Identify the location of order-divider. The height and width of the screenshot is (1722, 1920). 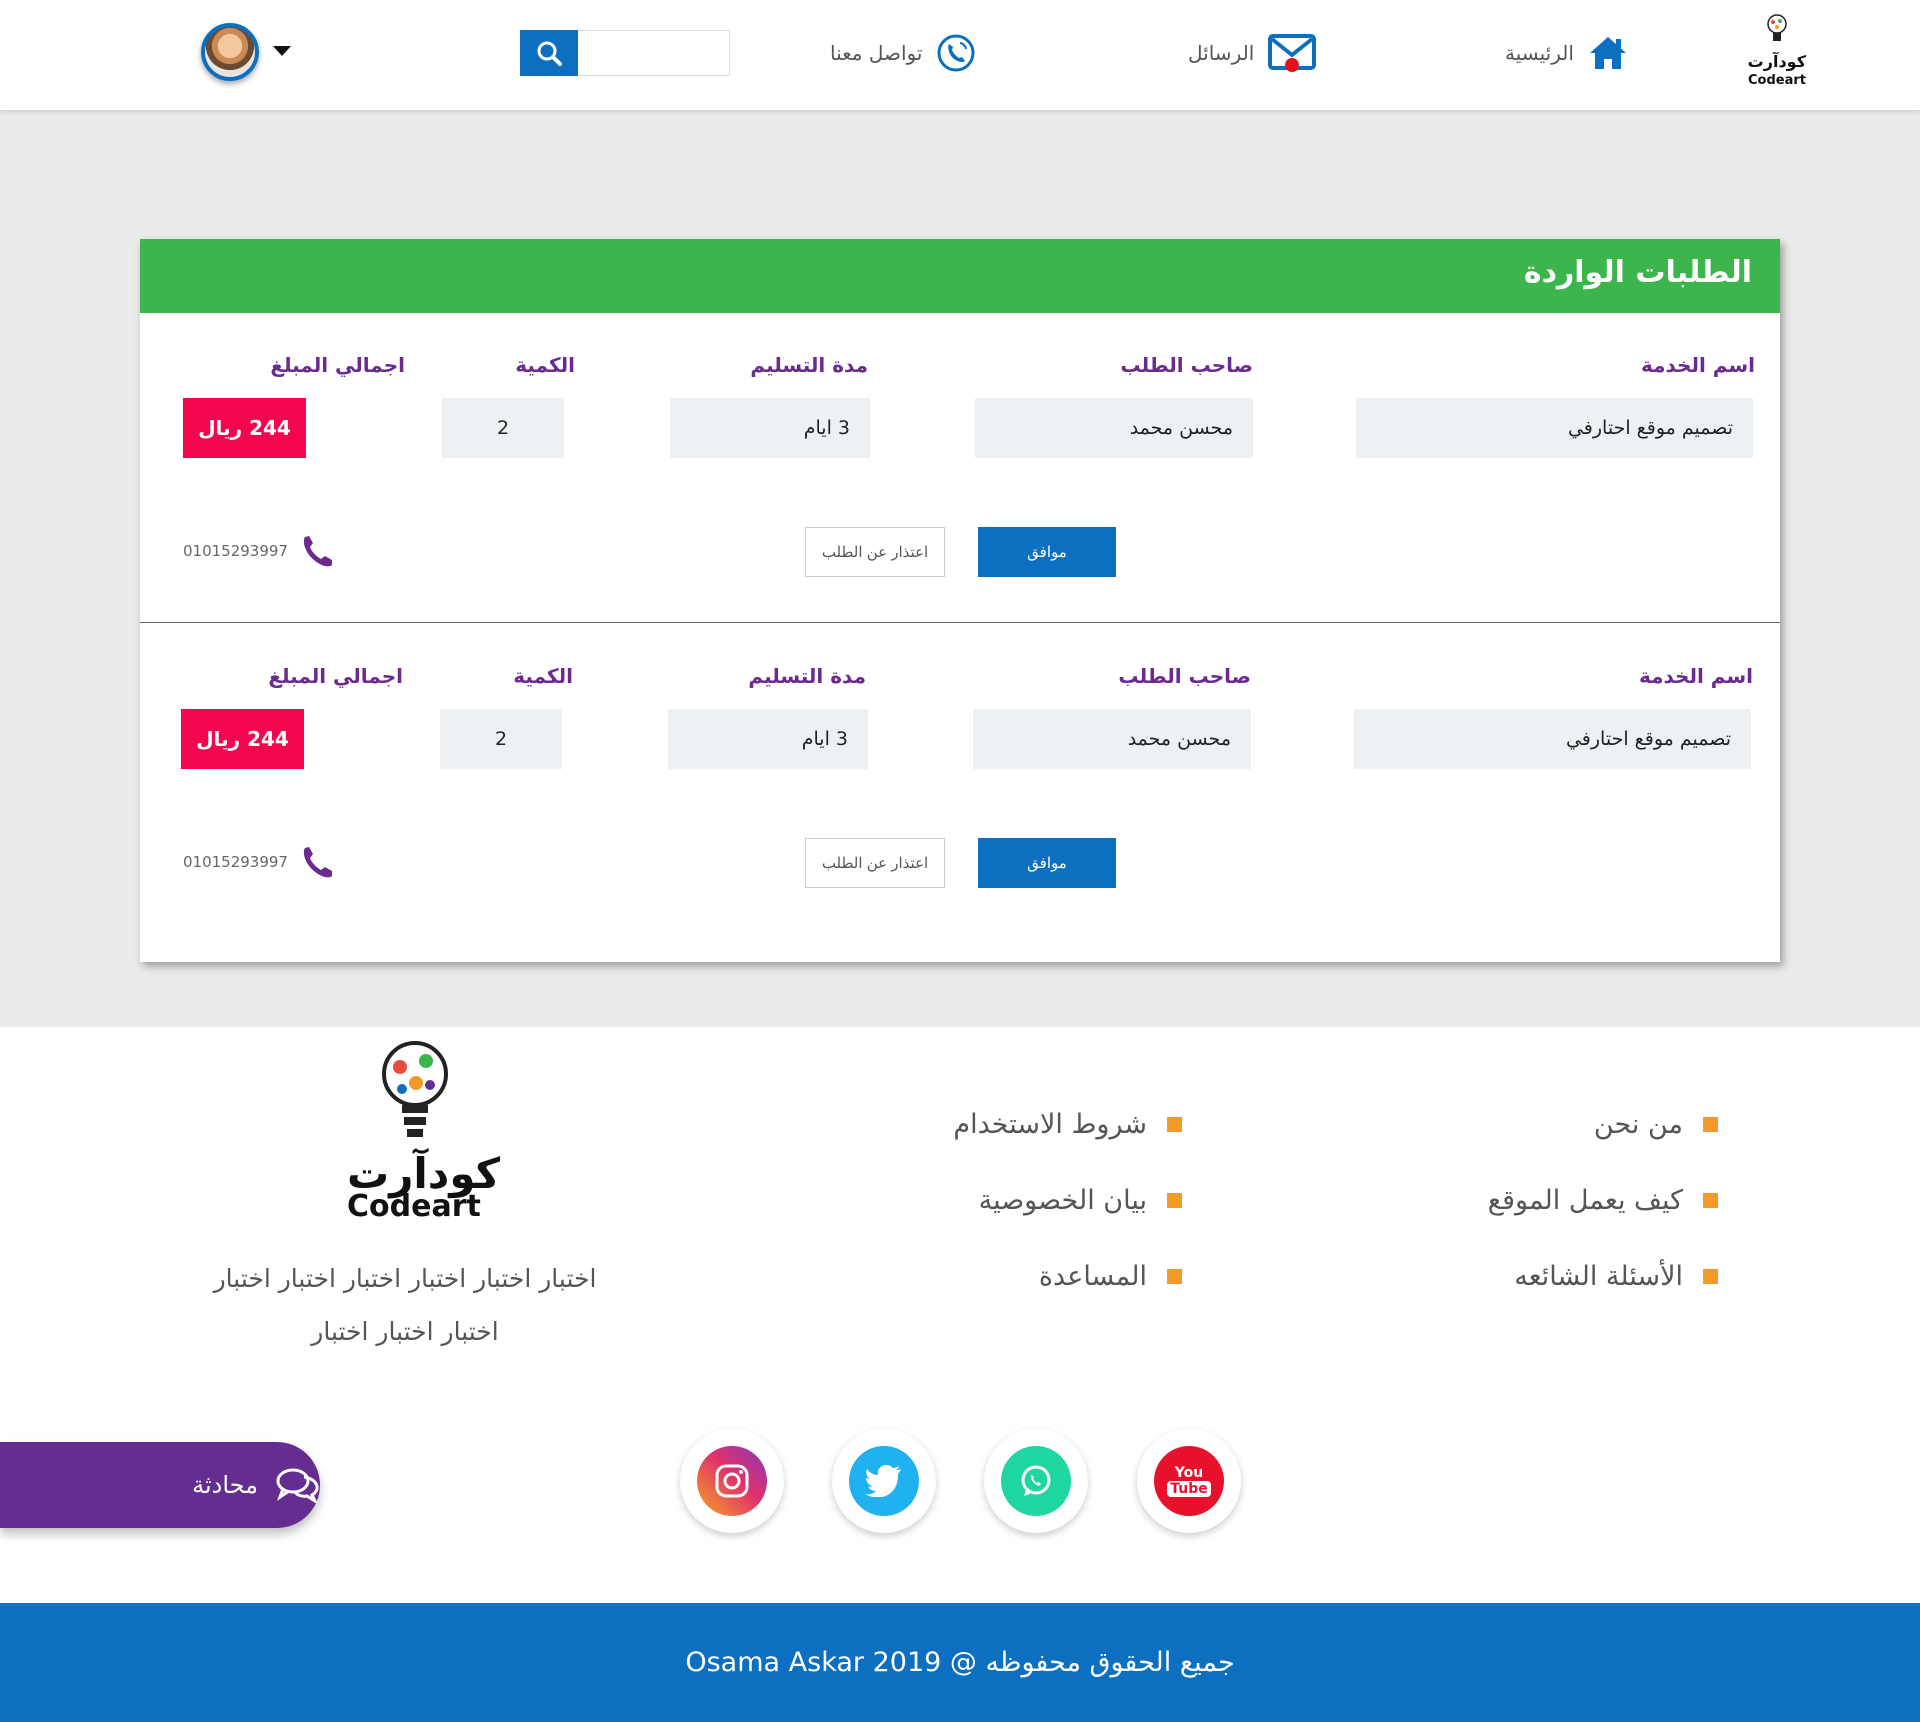
(960, 622).